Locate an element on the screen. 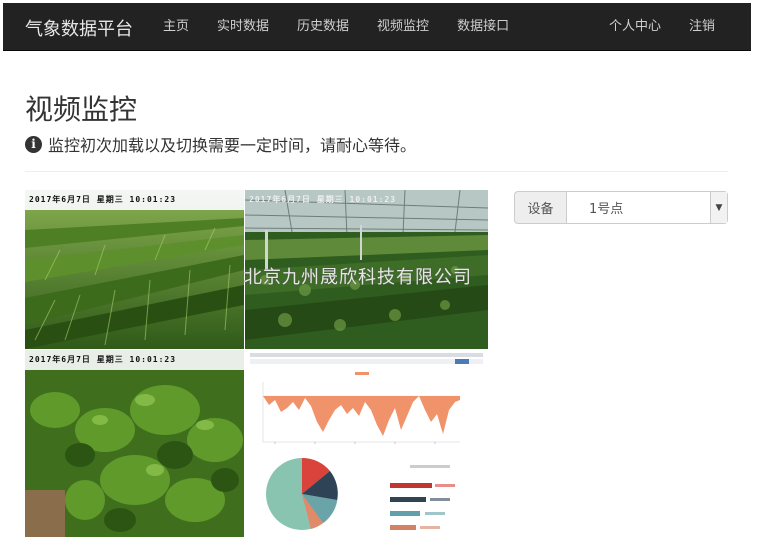 This screenshot has width=757, height=553. nav-item-home: 主页 is located at coordinates (176, 27).